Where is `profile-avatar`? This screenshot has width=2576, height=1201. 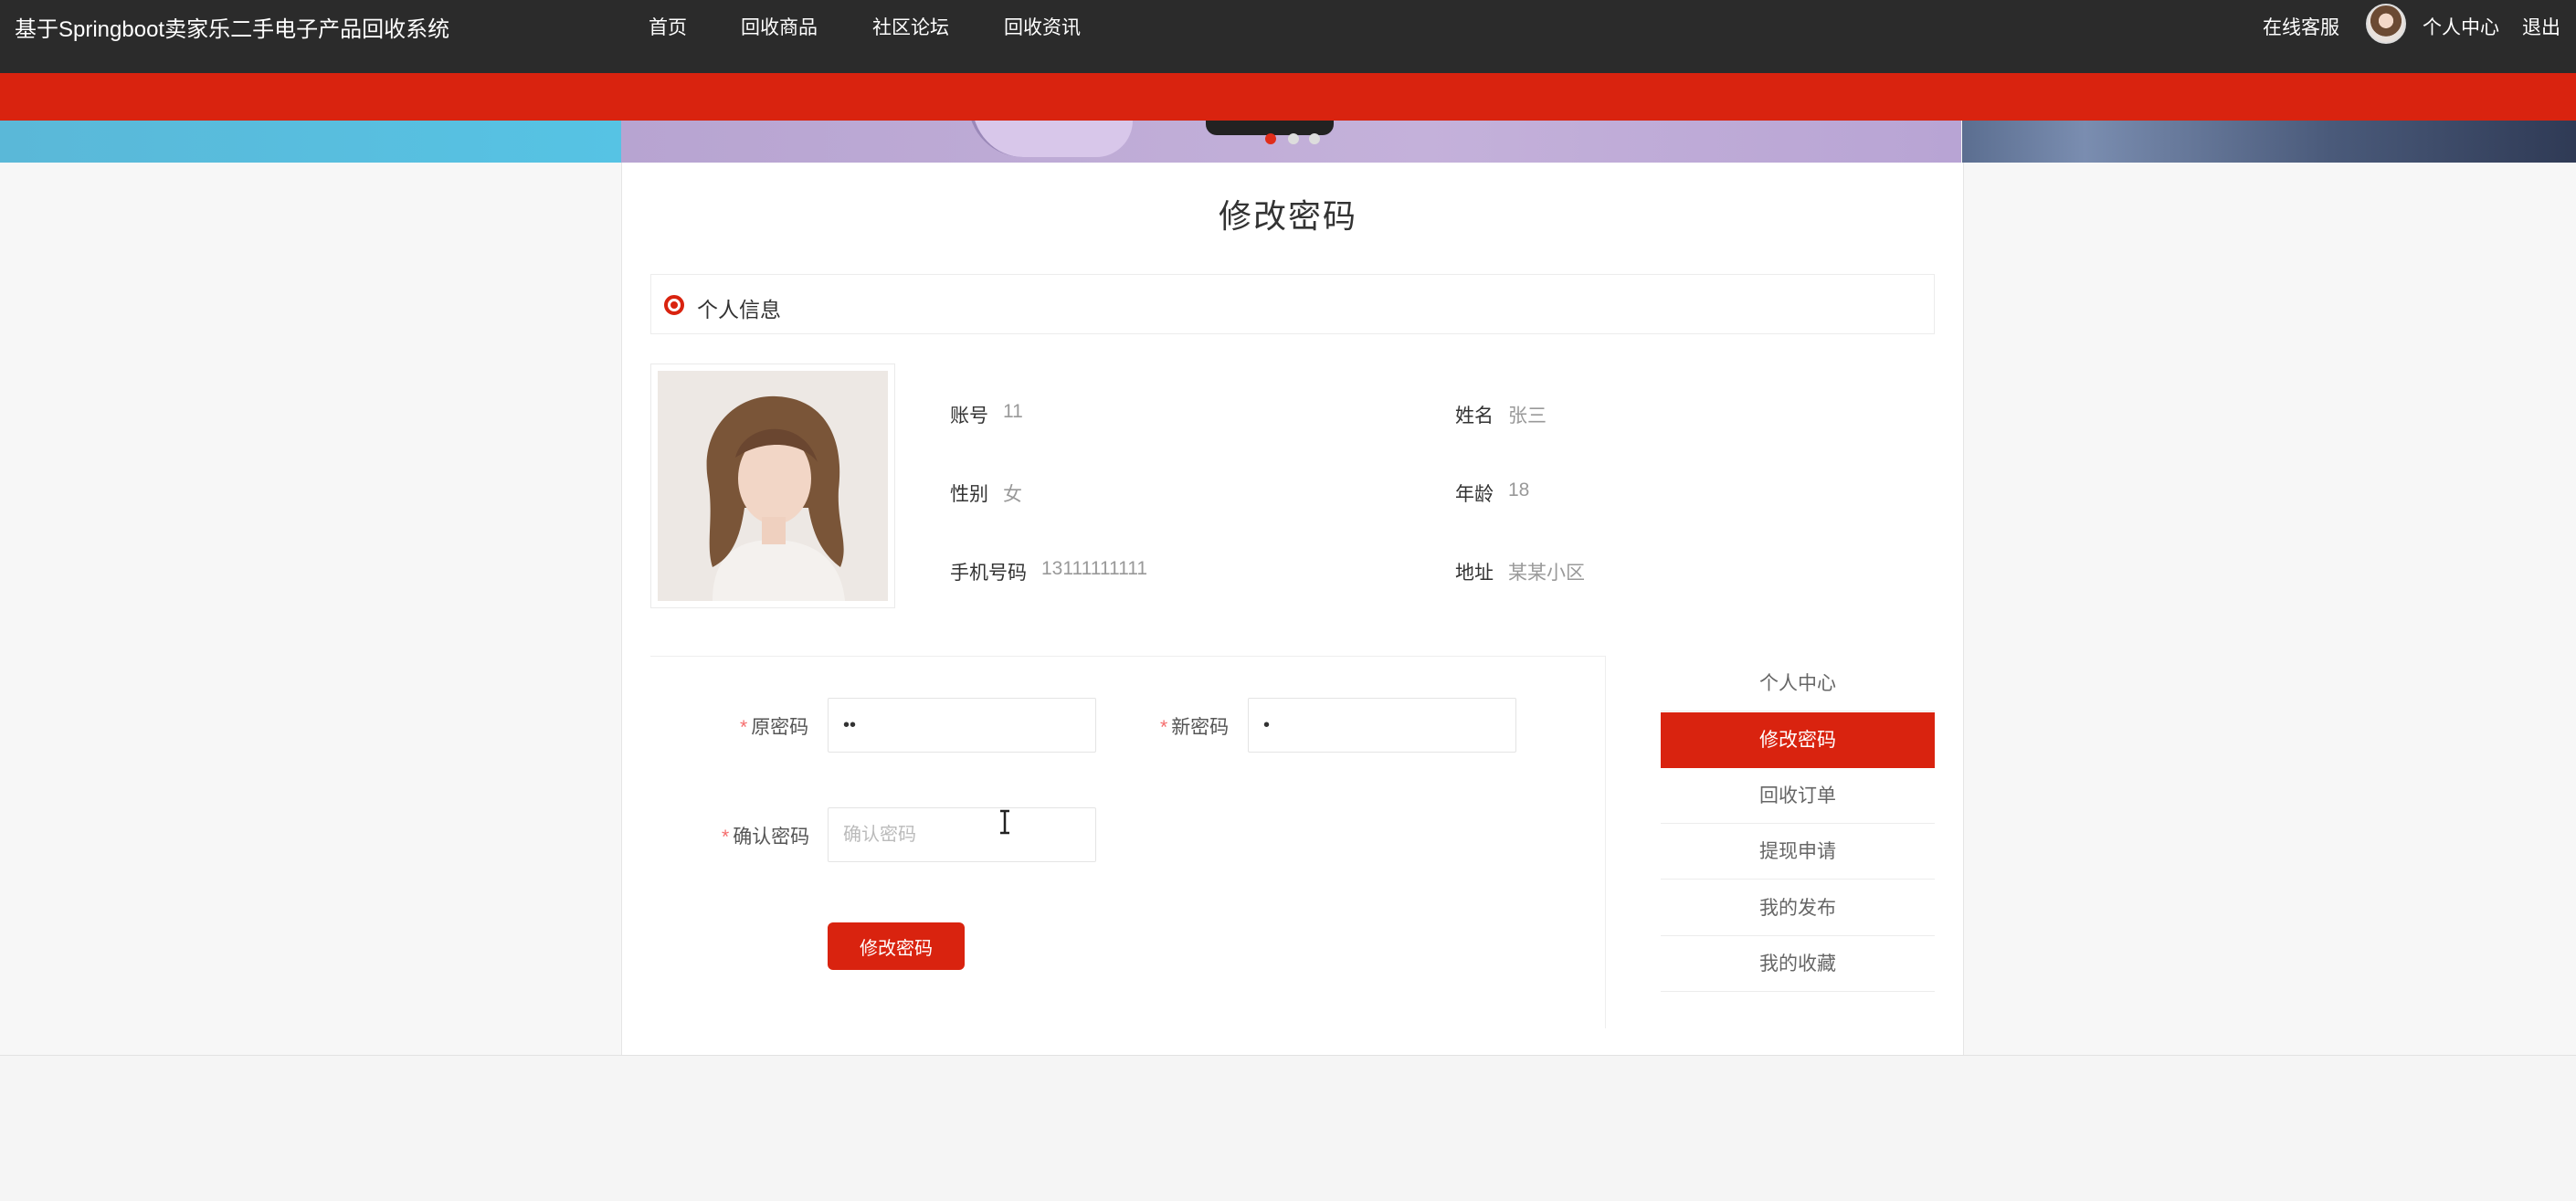 profile-avatar is located at coordinates (772, 486).